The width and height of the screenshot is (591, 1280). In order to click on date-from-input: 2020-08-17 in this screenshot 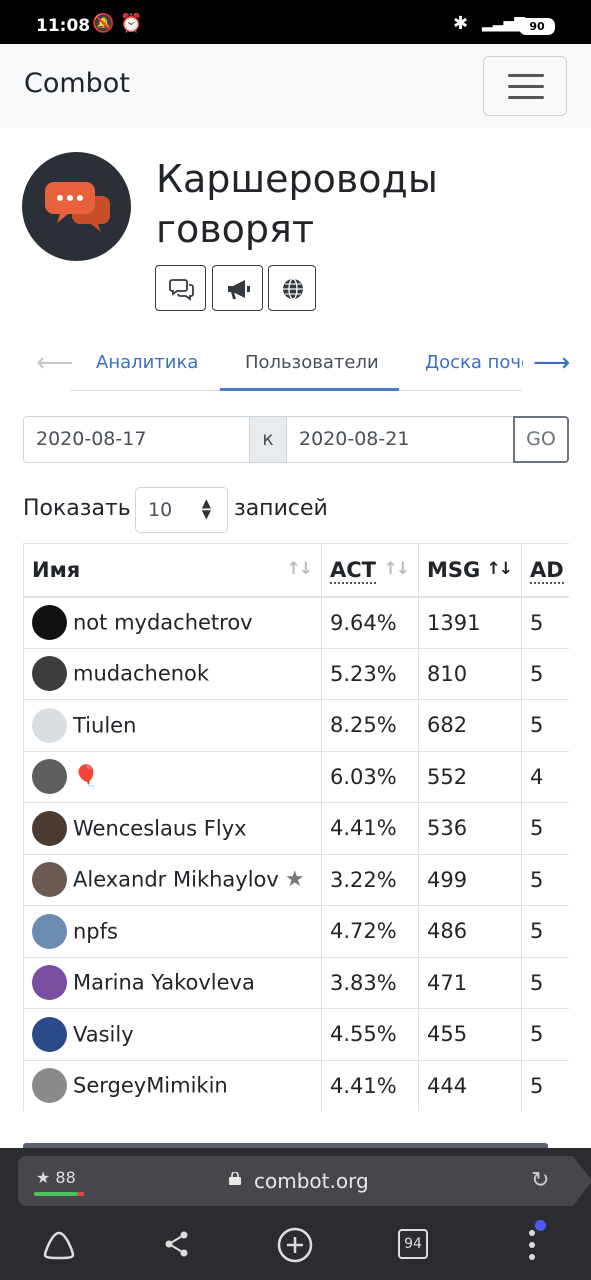, I will do `click(136, 439)`.